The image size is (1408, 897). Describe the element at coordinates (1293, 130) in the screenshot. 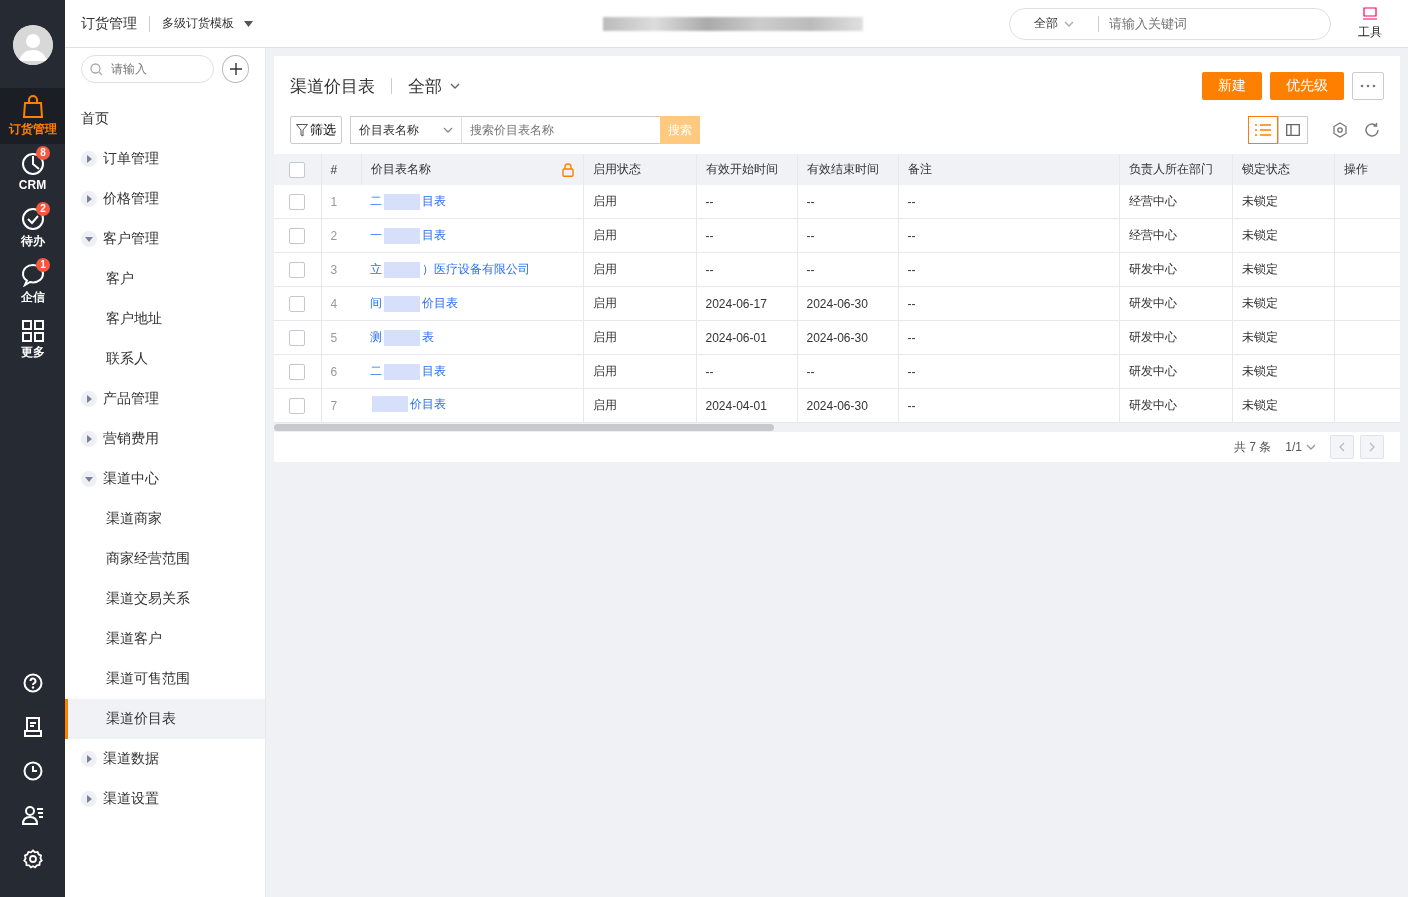

I see `split-view-button` at that location.